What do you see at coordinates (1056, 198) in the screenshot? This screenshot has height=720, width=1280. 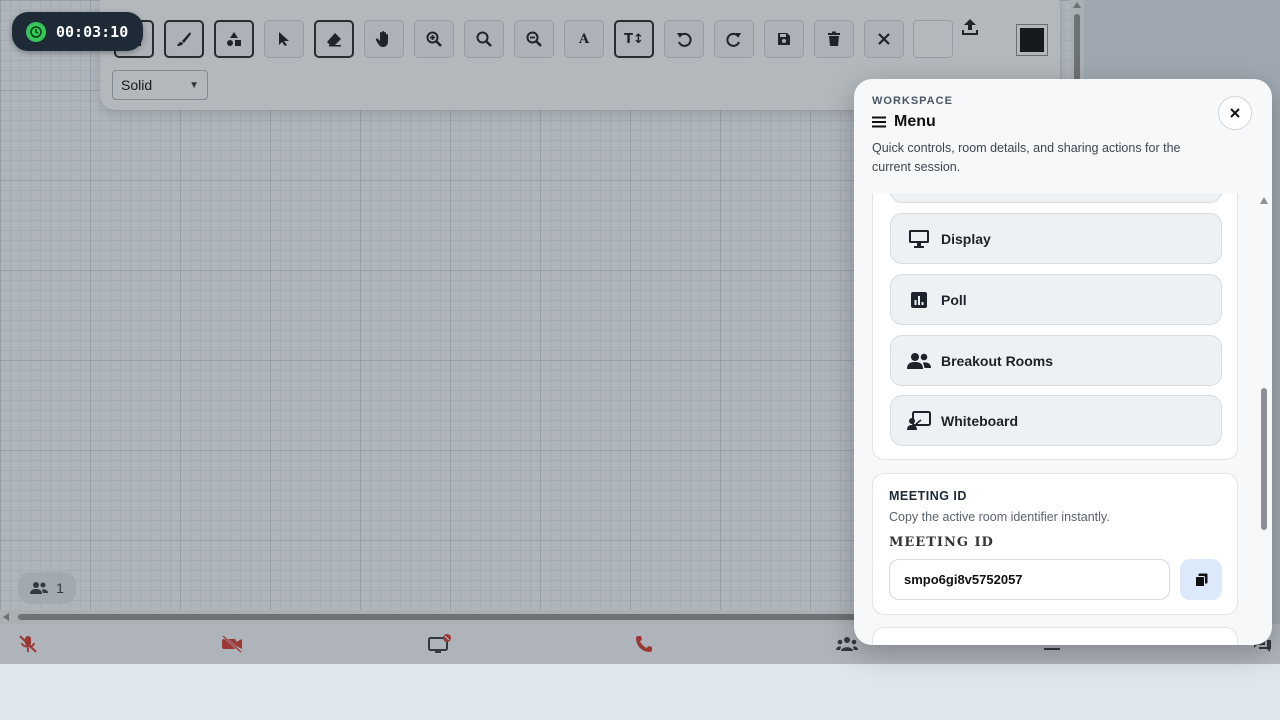 I see `action-hidden-above` at bounding box center [1056, 198].